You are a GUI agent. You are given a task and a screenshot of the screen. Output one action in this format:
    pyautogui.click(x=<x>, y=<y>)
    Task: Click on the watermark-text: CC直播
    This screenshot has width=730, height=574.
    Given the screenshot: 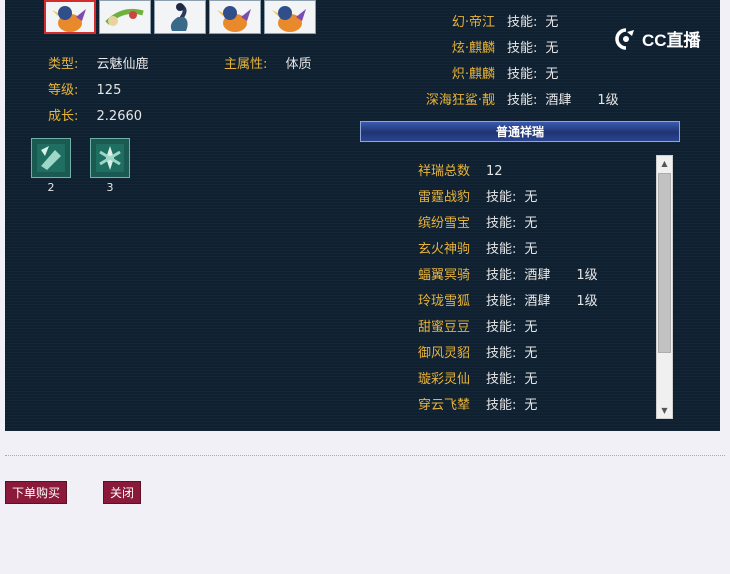 What is the action you would take?
    pyautogui.click(x=671, y=40)
    